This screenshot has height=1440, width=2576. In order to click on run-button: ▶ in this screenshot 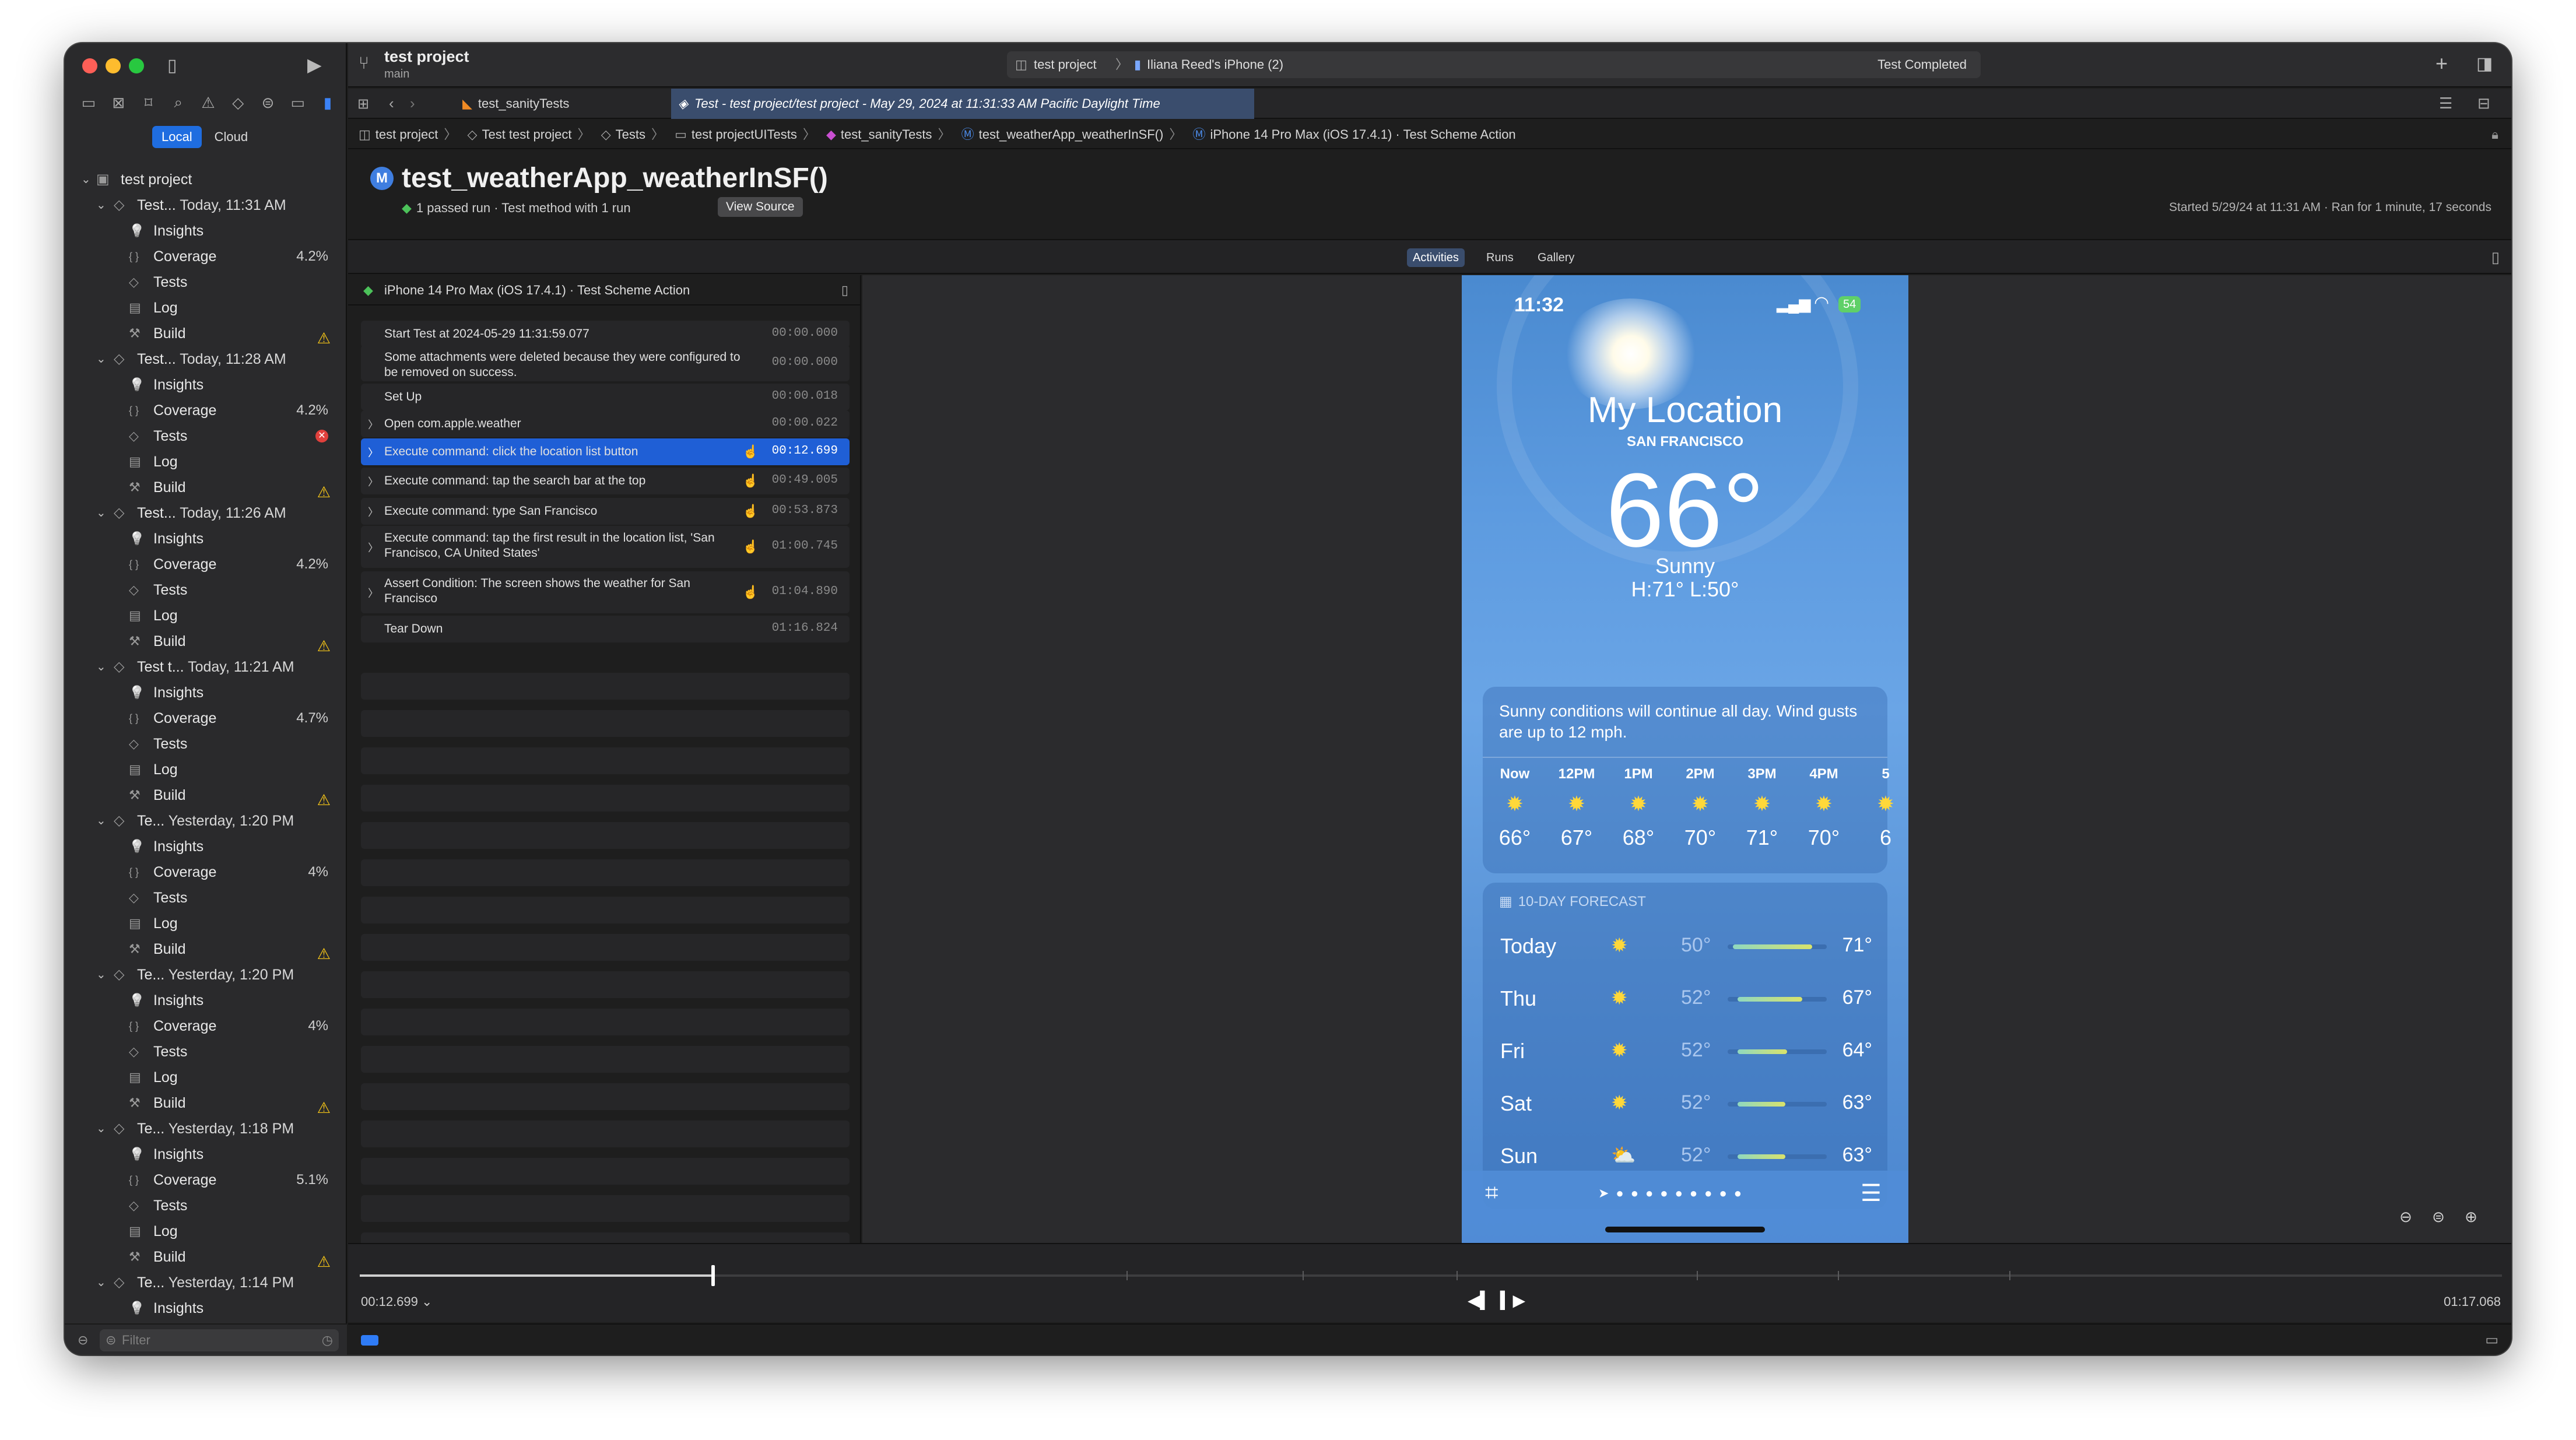, I will do `click(314, 64)`.